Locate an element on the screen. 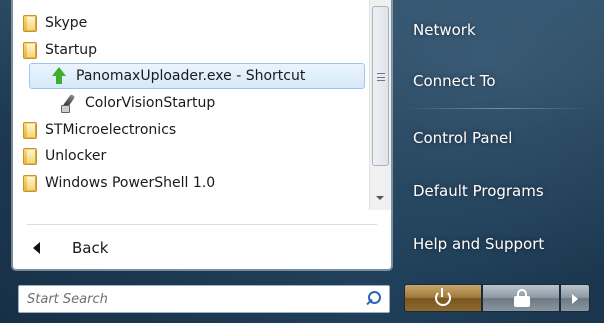 The image size is (604, 323). menu-item-label: Control Panel is located at coordinates (463, 138).